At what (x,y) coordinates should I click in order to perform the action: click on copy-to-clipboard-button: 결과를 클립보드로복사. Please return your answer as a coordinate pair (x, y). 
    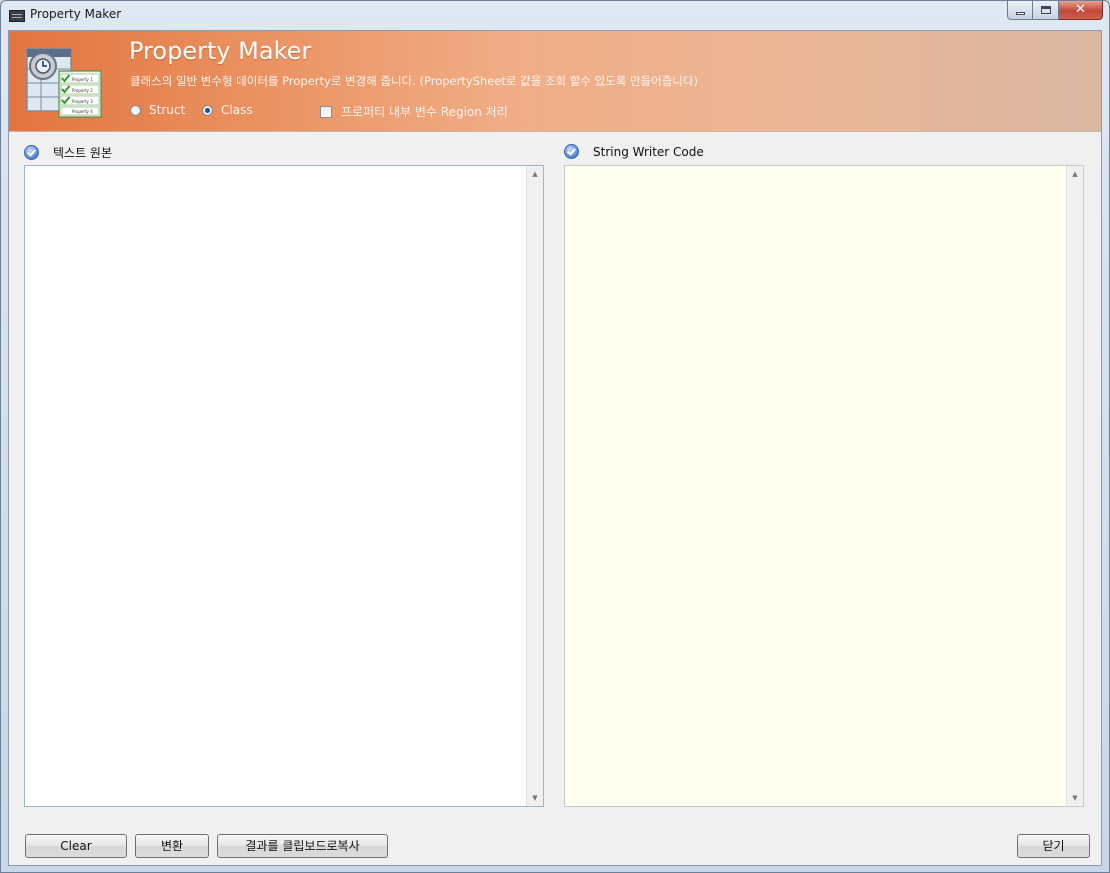
    Looking at the image, I should click on (302, 846).